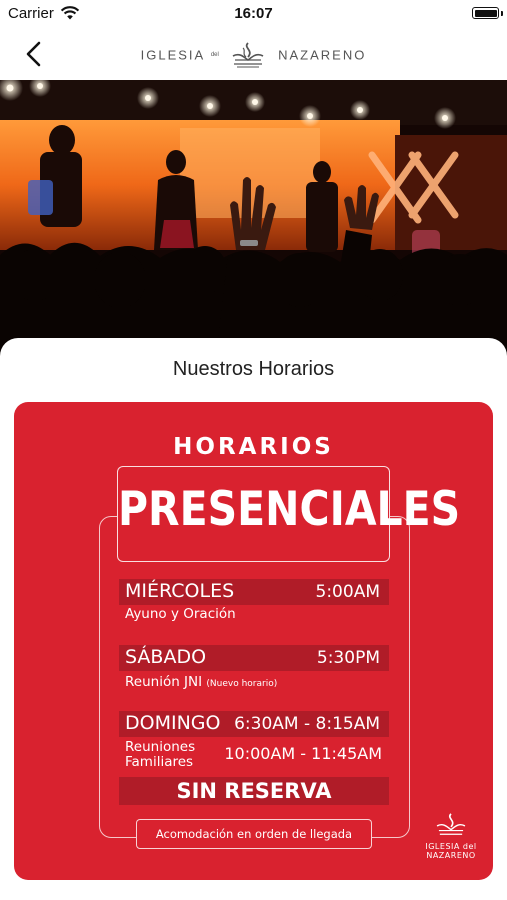 Image resolution: width=507 pixels, height=900 pixels. Describe the element at coordinates (254, 658) in the screenshot. I see `schedule-row-saturday: SÁBADO 5:30PM` at that location.